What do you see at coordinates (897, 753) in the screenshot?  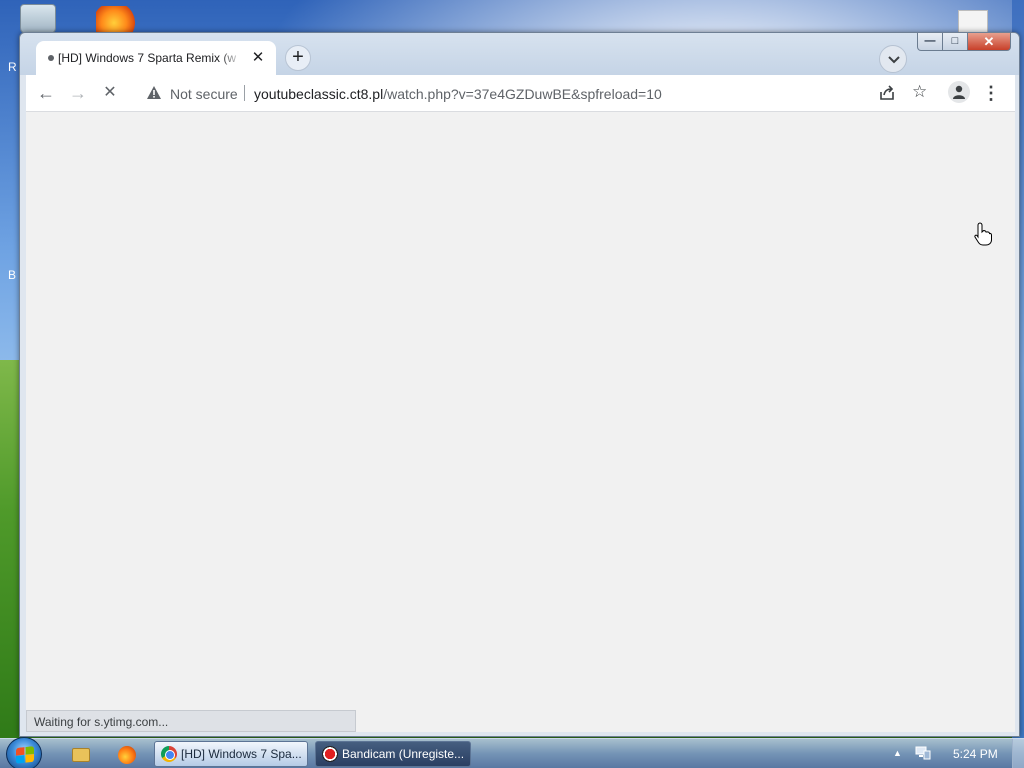 I see `tray-expand-icon: ▲` at bounding box center [897, 753].